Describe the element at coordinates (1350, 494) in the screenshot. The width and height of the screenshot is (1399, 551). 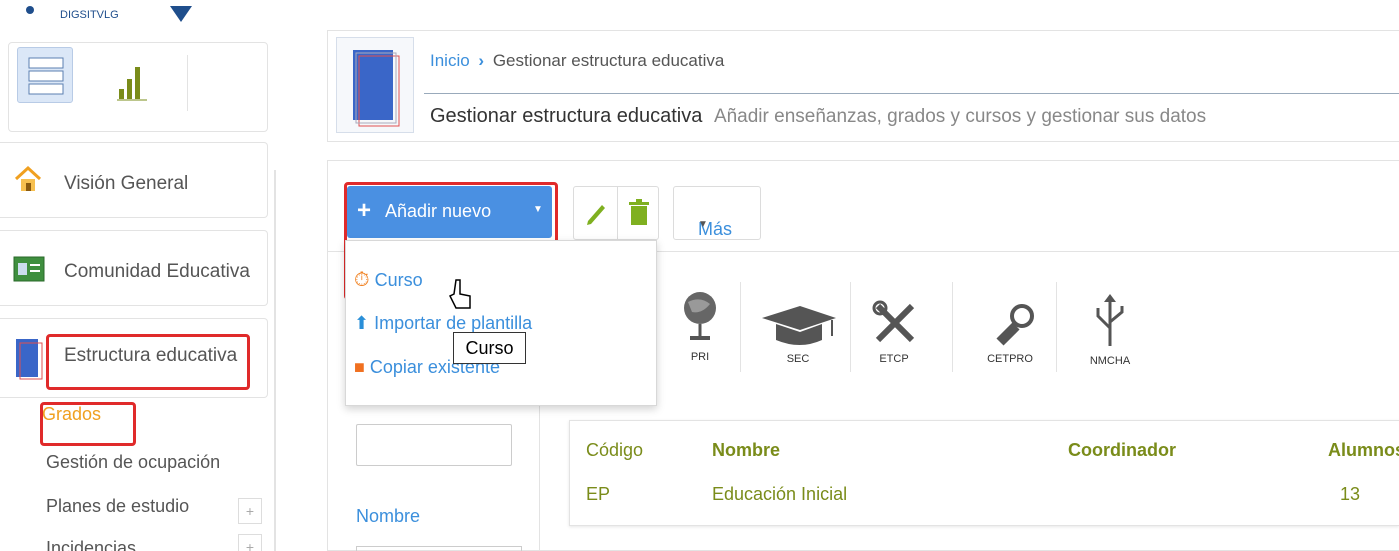
I see `cell-alumnos: 13` at that location.